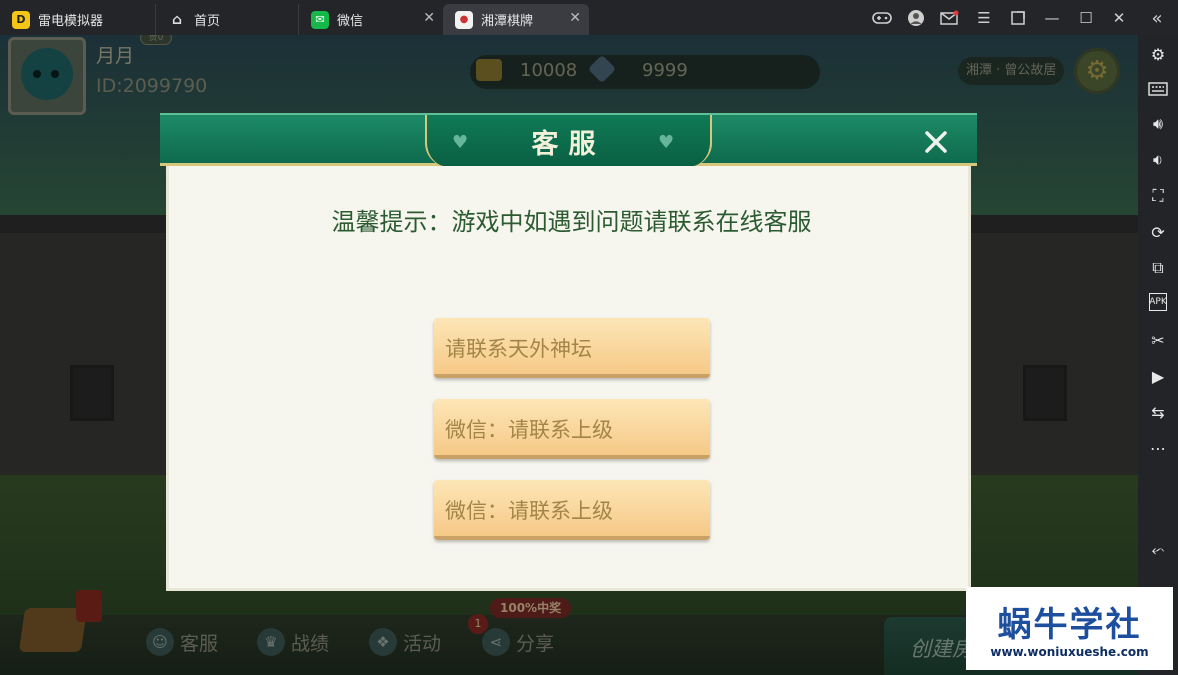  I want to click on keyboard-icon, so click(1158, 89).